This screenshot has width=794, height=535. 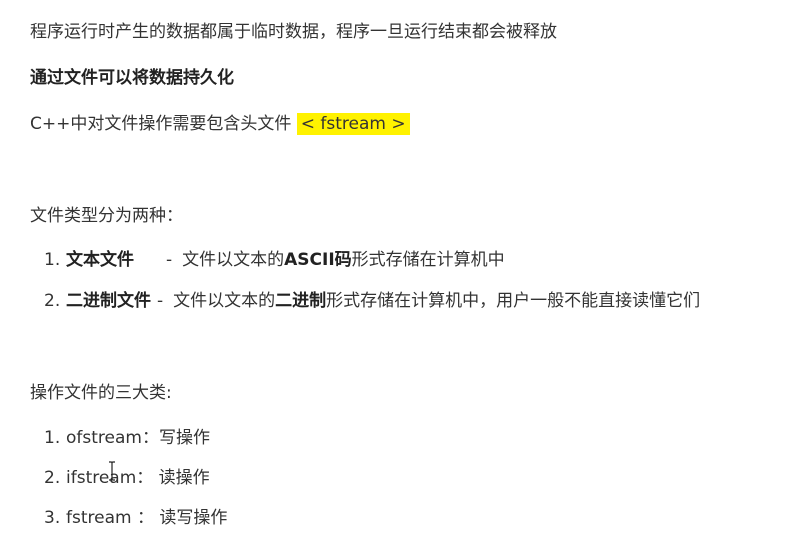 I want to click on desc-text: 形式存储在计算机中，用户一般不能直接读懂它们, so click(x=513, y=301).